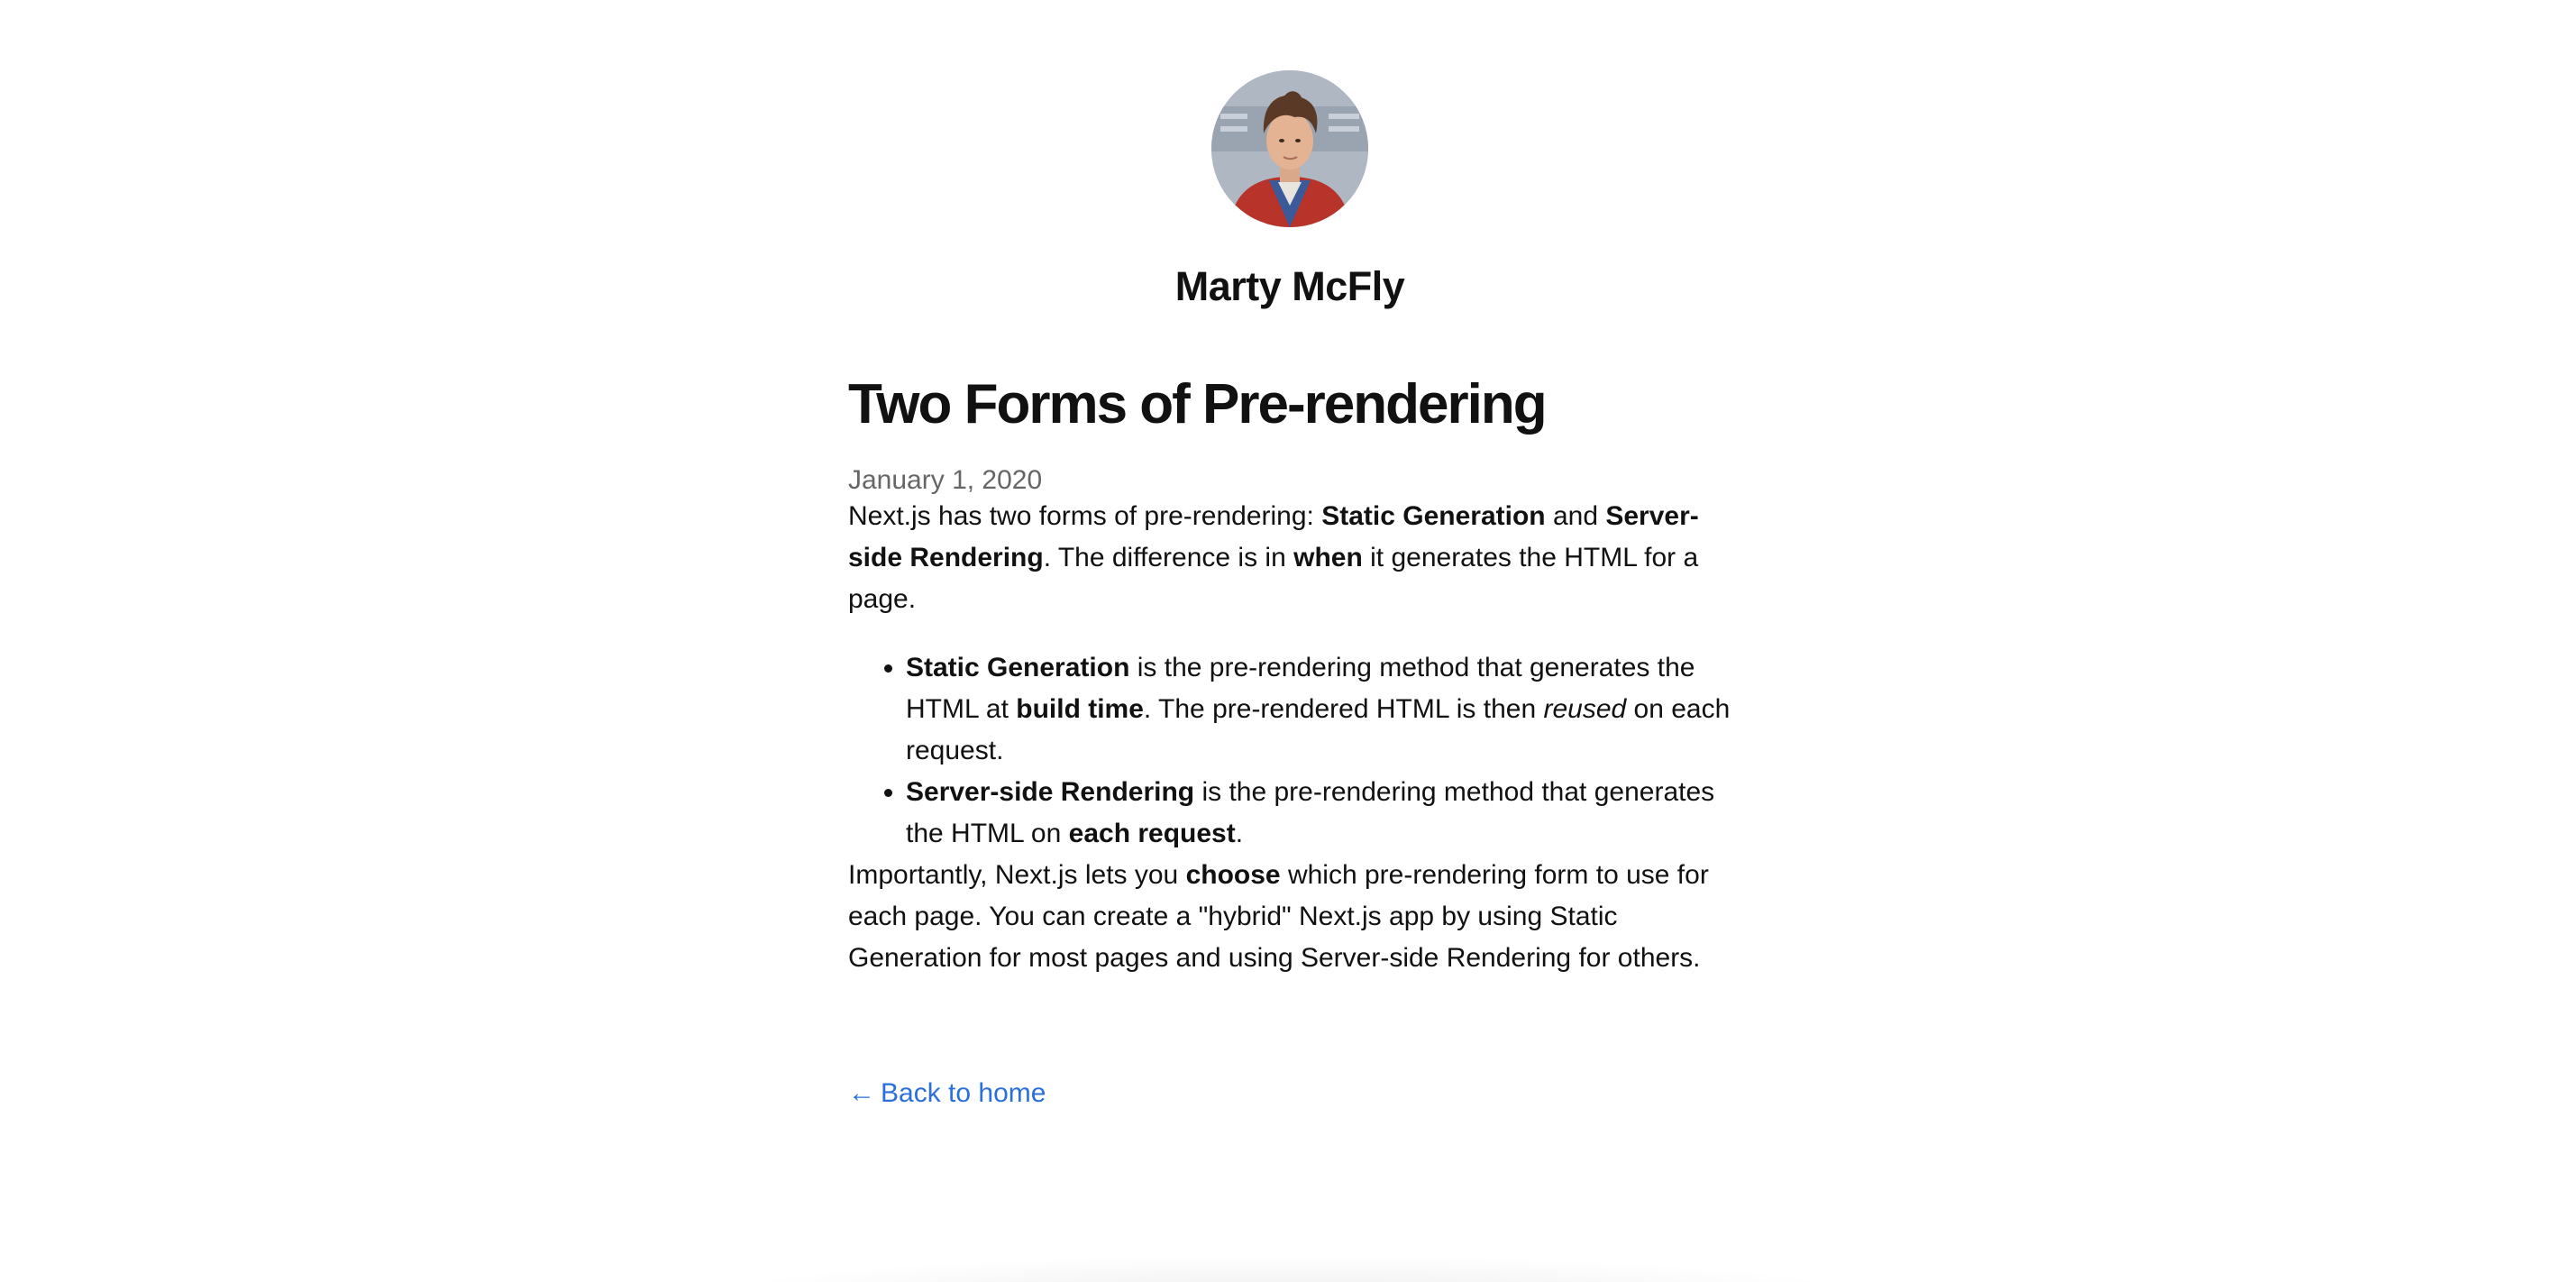 This screenshot has height=1282, width=2576. Describe the element at coordinates (1152, 834) in the screenshot. I see `list-item-bold: each request` at that location.